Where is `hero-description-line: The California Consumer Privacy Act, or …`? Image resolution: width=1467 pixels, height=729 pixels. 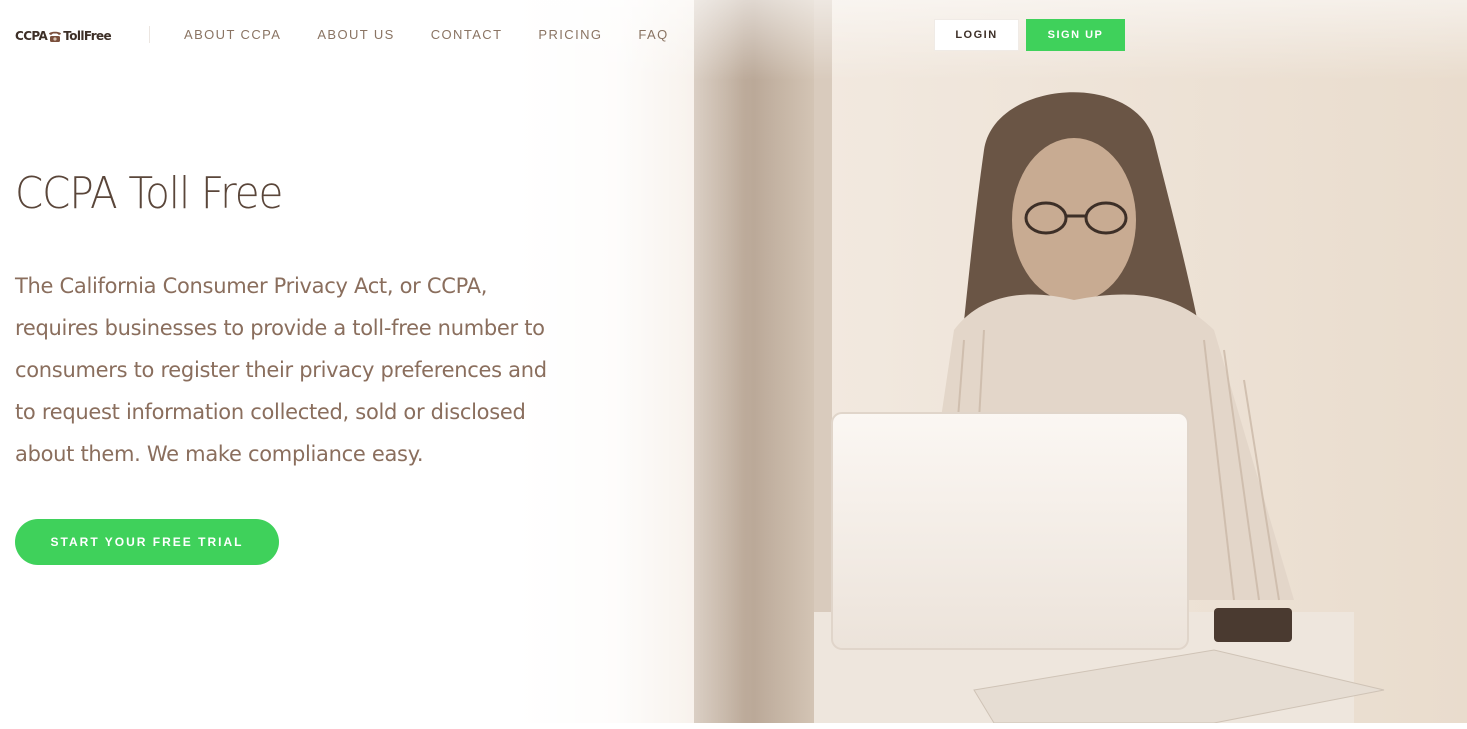 hero-description-line: The California Consumer Privacy Act, or … is located at coordinates (251, 286).